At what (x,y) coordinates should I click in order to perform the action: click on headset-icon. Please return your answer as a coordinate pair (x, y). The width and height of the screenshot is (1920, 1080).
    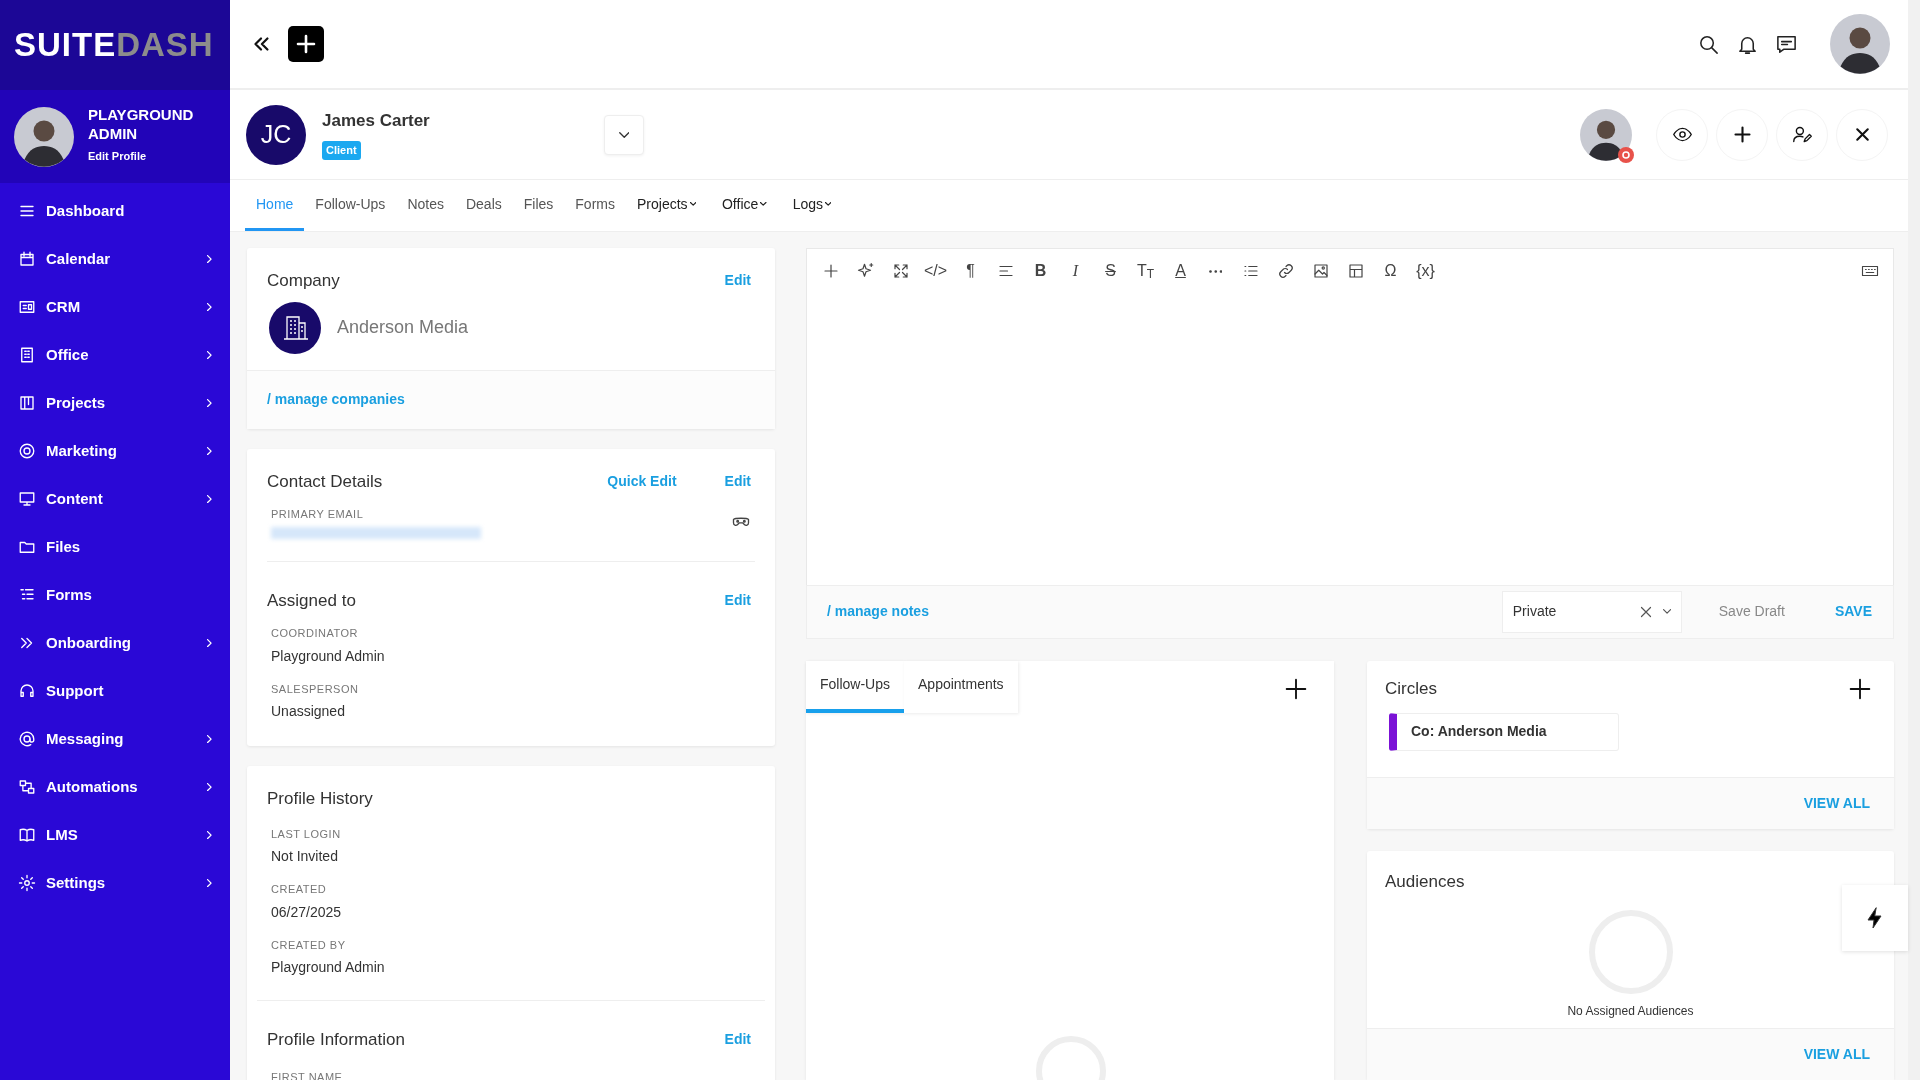
    Looking at the image, I should click on (27, 691).